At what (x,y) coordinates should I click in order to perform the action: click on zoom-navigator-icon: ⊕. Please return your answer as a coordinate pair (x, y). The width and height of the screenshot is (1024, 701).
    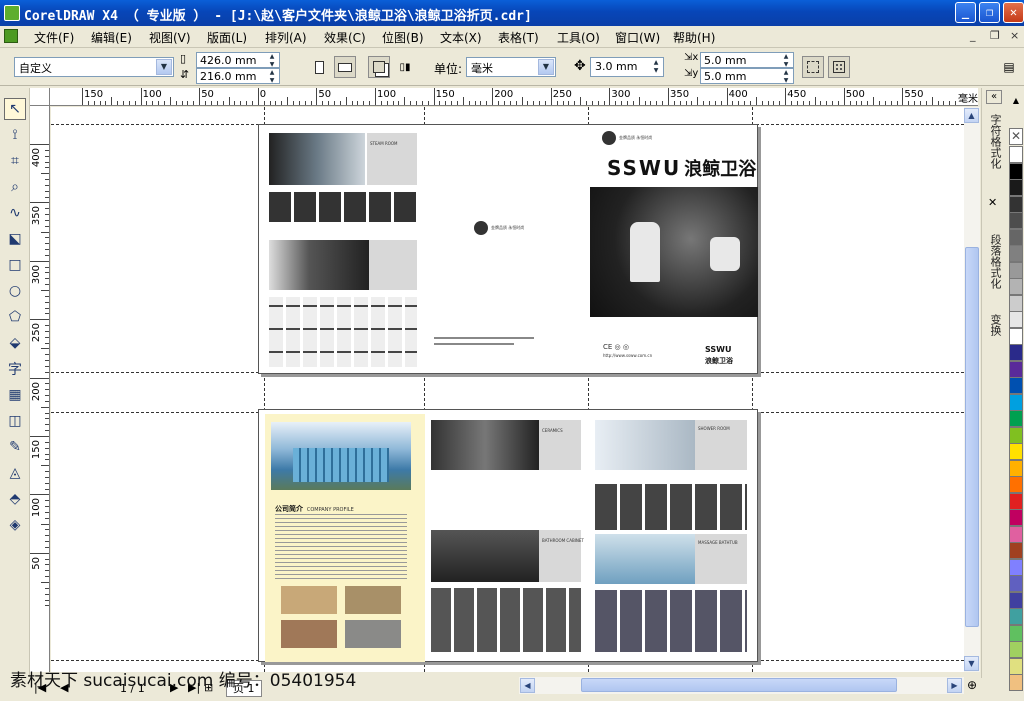
    Looking at the image, I should click on (972, 686).